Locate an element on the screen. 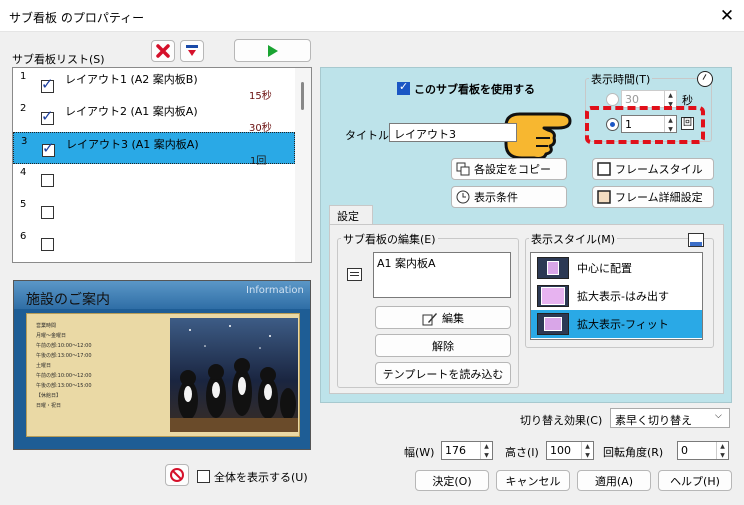 Image resolution: width=744 pixels, height=505 pixels. item-number: 1 is located at coordinates (23, 76).